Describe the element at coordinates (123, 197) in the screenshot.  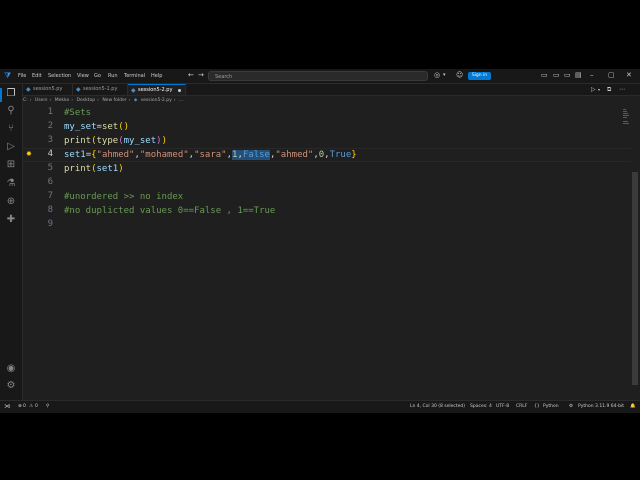
I see `code-line-7: #unordered >> no index` at that location.